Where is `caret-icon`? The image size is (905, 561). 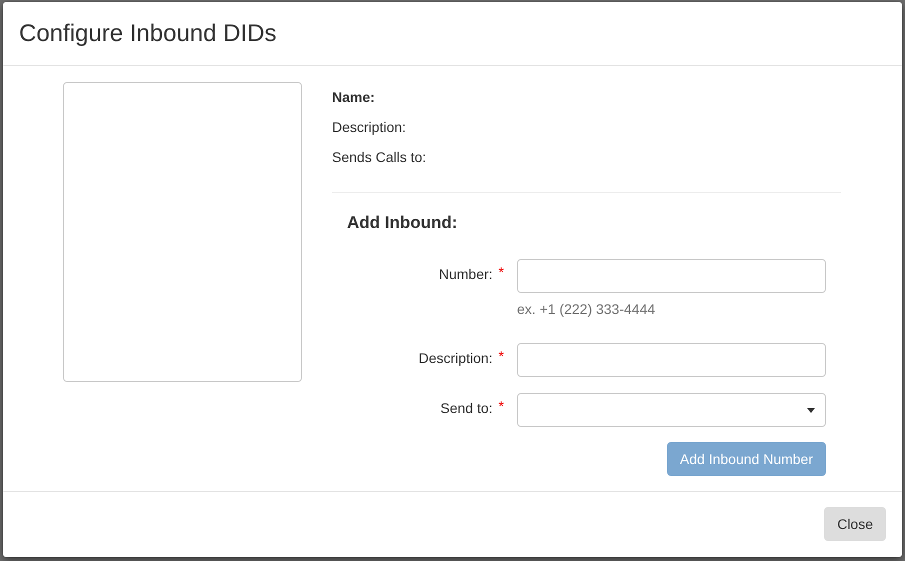 caret-icon is located at coordinates (811, 410).